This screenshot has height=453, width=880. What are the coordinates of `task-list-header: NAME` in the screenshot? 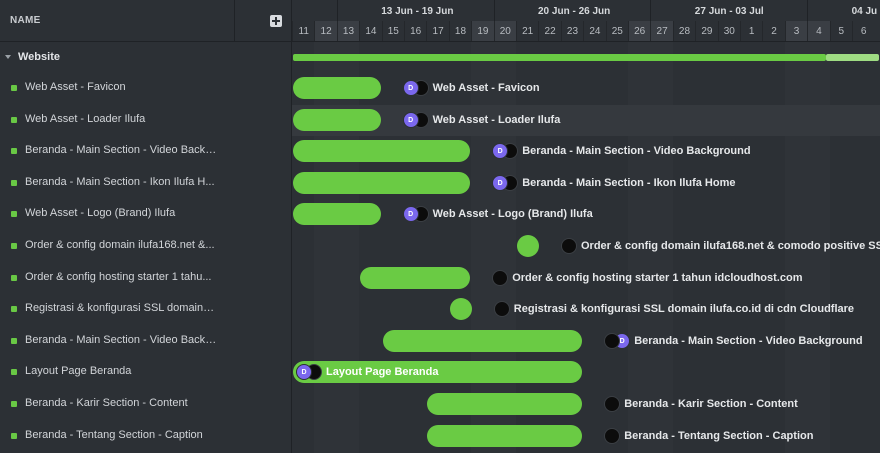 It's located at (145, 21).